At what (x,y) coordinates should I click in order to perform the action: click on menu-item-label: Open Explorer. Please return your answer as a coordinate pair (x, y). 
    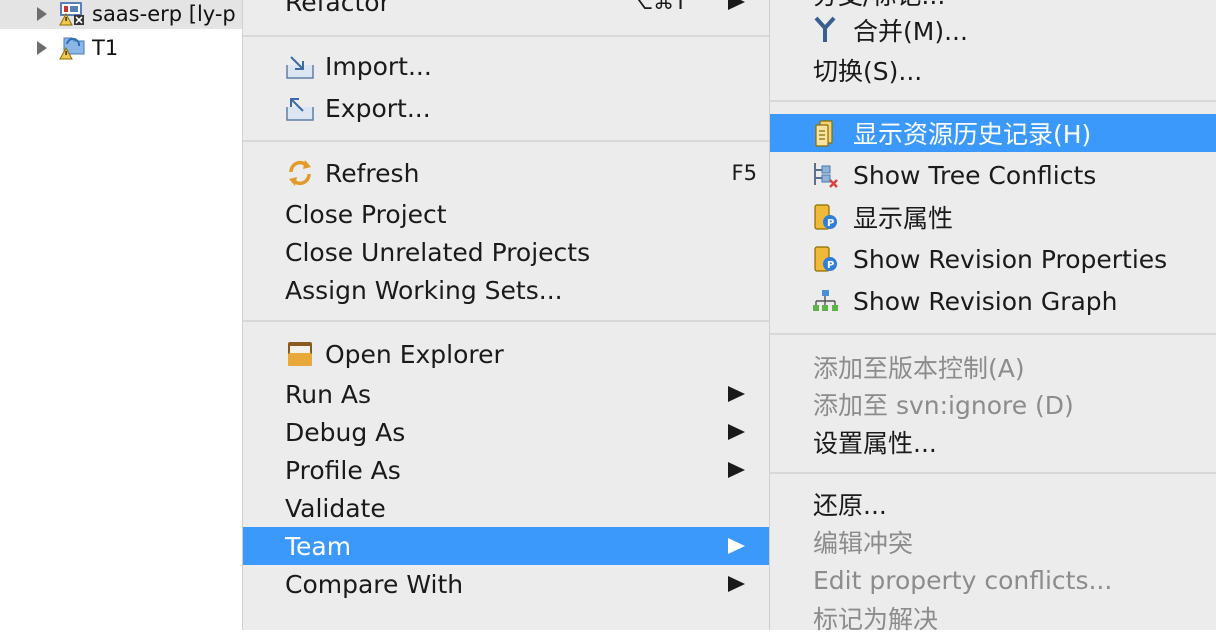
    Looking at the image, I should click on (414, 354).